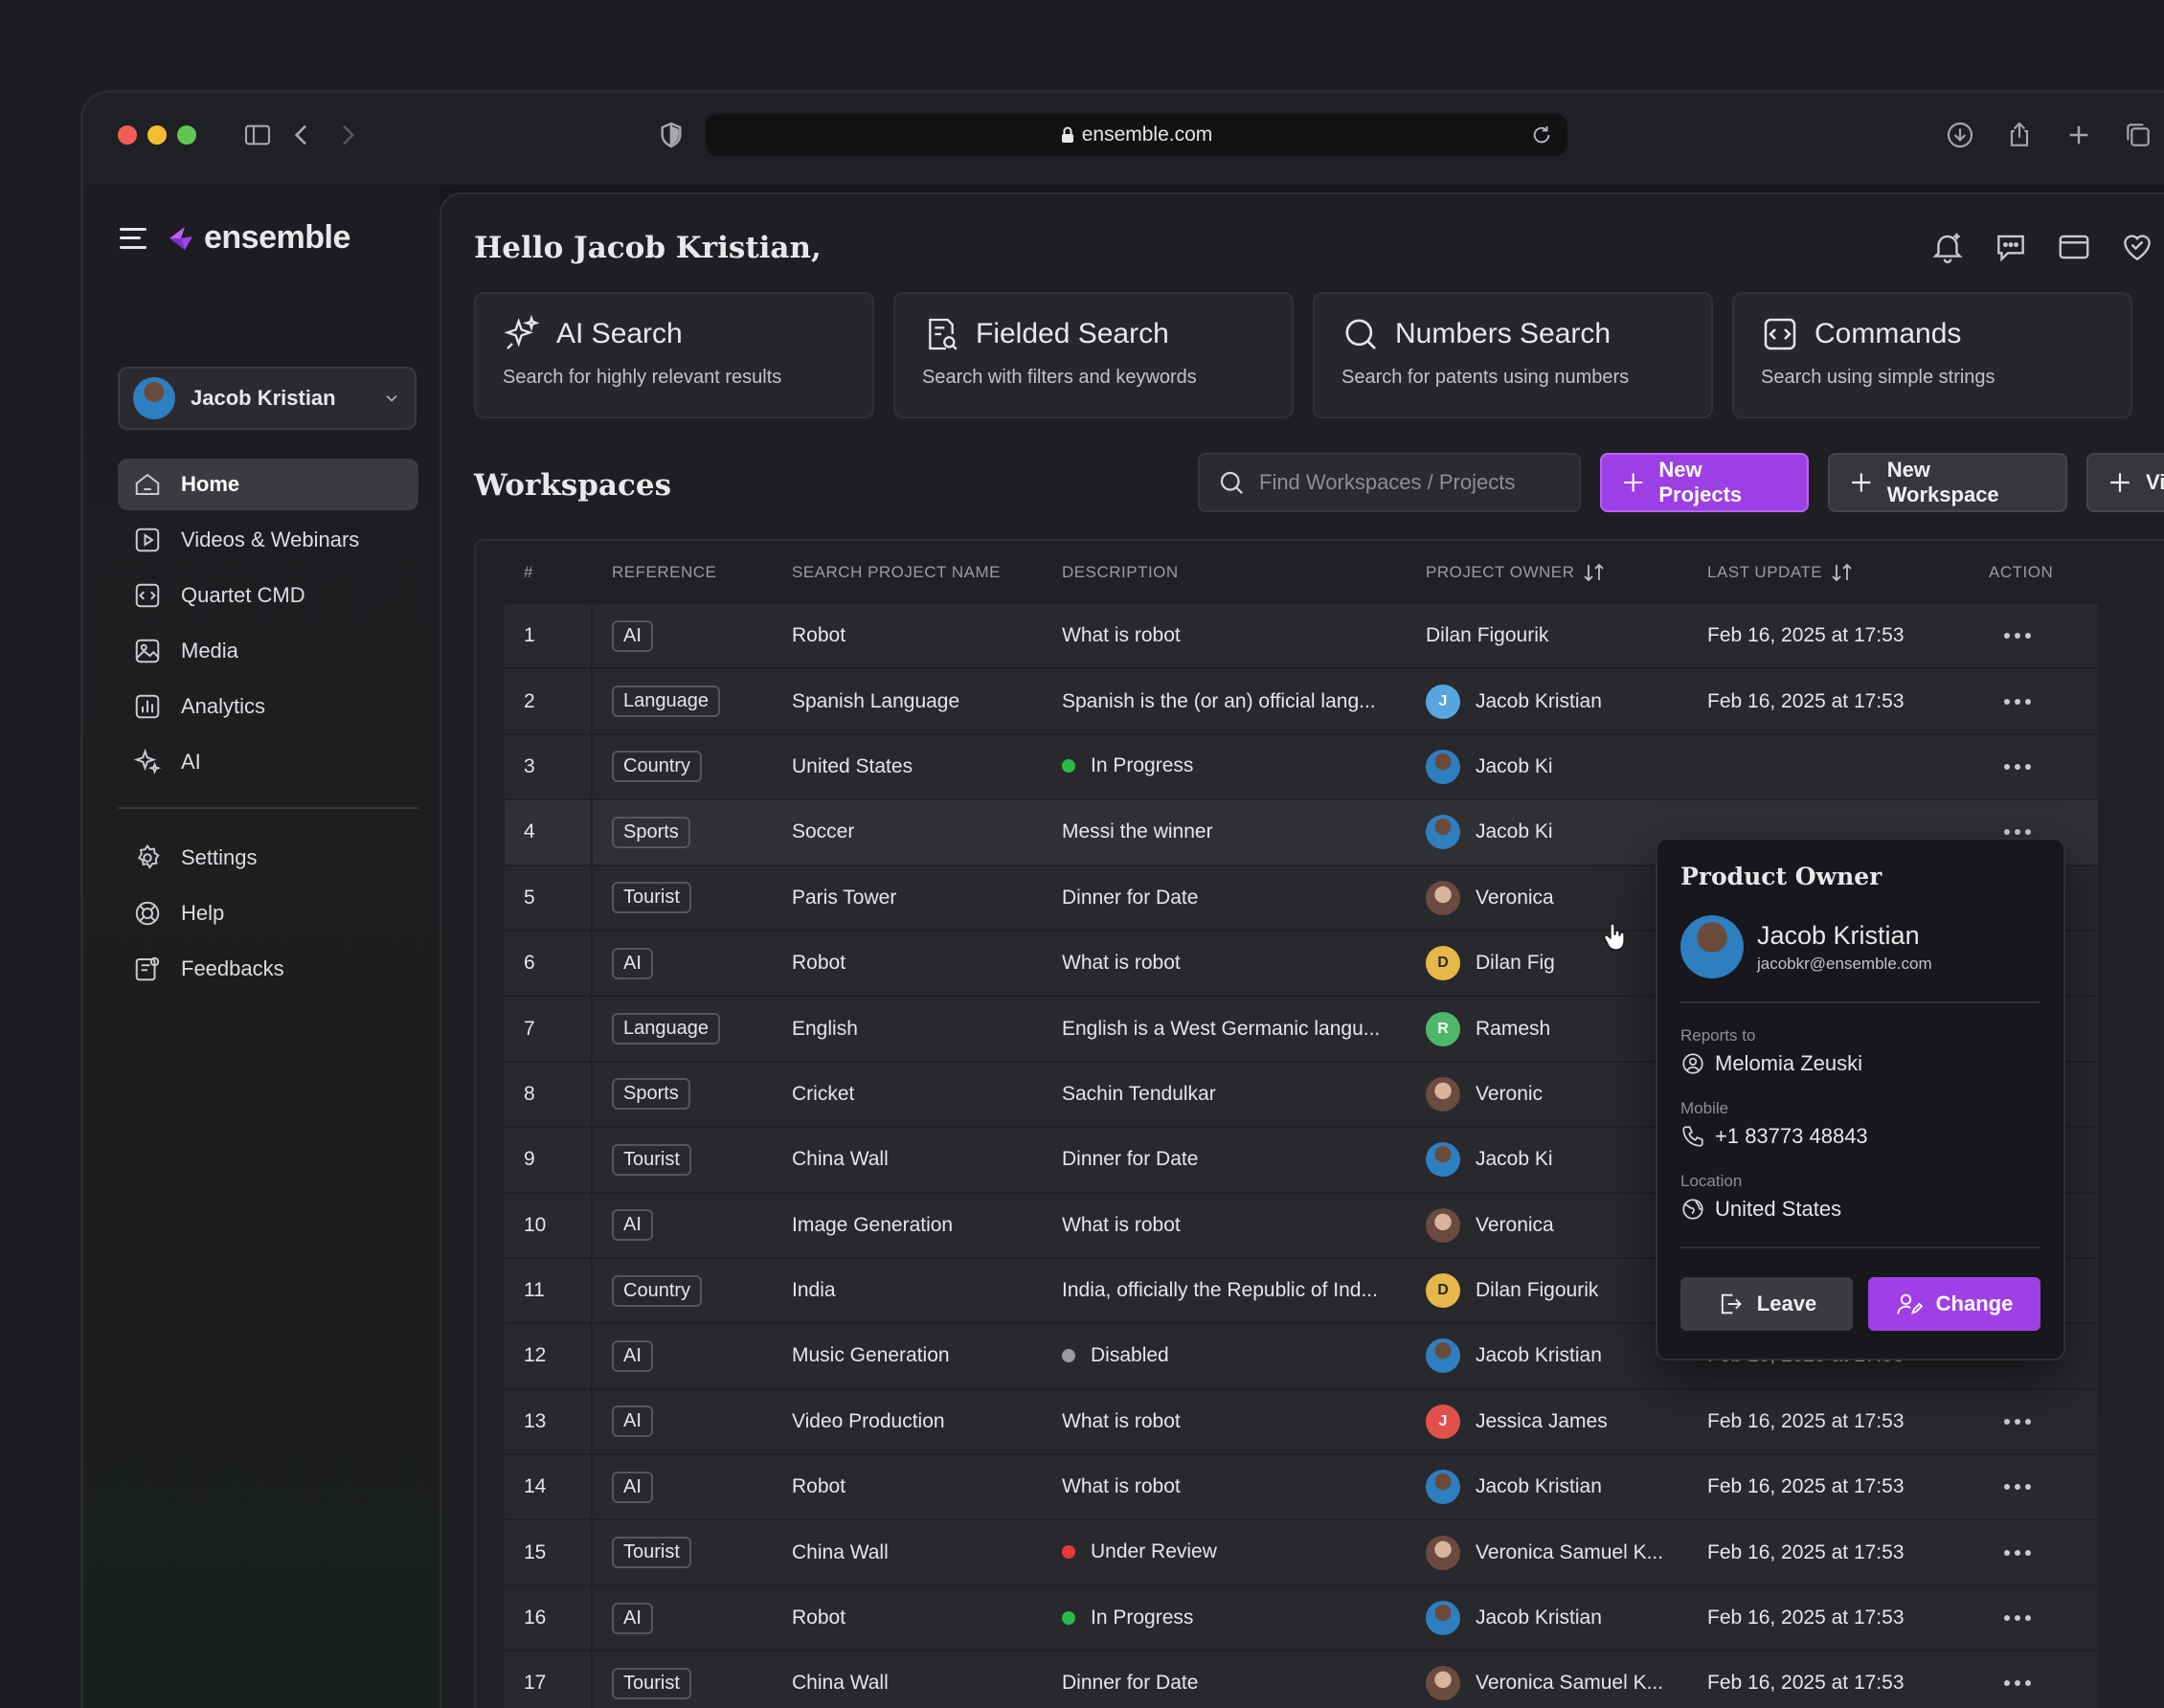 The height and width of the screenshot is (1708, 2164). What do you see at coordinates (671, 135) in the screenshot?
I see `shield-icon` at bounding box center [671, 135].